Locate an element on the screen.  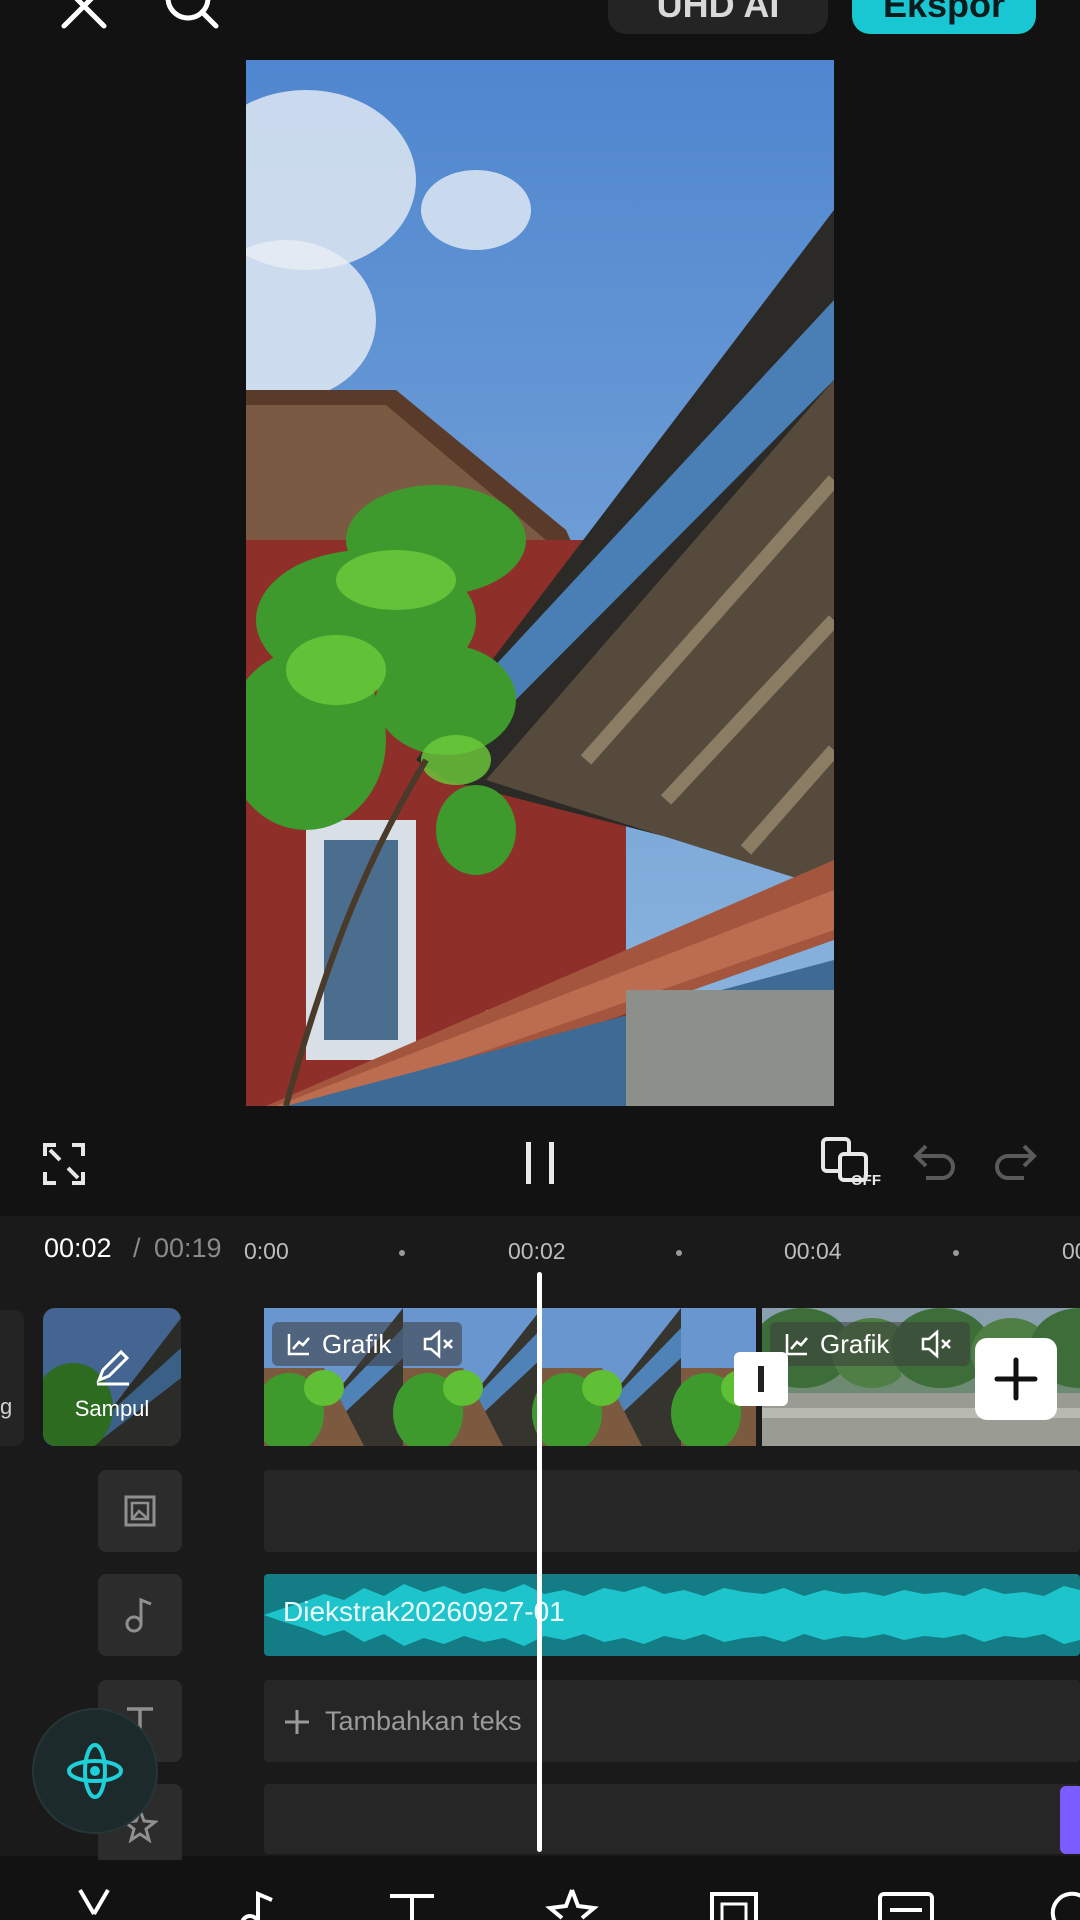
audio-track-label: Diekstrak20260927-01 is located at coordinates (424, 1611).